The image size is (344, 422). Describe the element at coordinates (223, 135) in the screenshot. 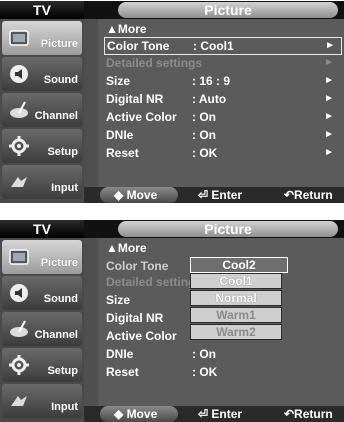

I see `setting-dnie: DNIe : On ►` at that location.